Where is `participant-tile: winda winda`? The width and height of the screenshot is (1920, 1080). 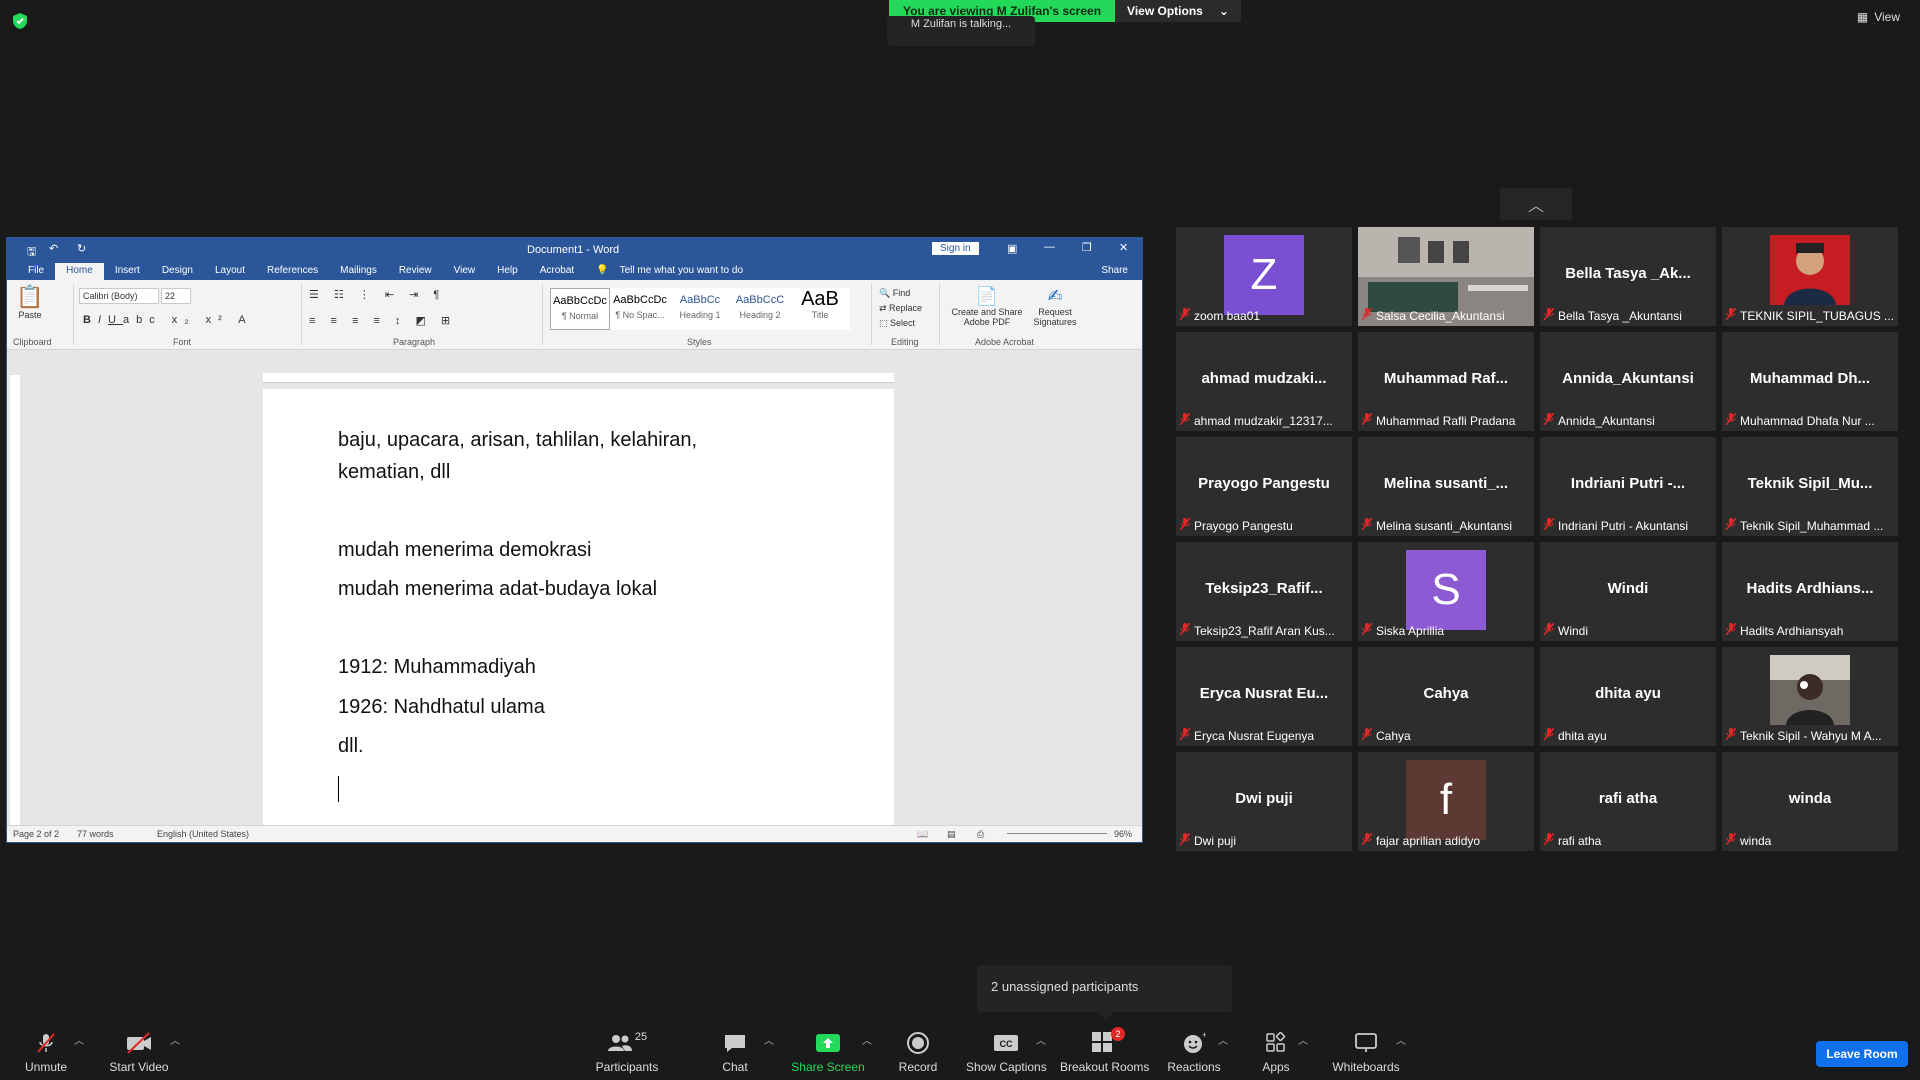
participant-tile: winda winda is located at coordinates (1810, 801).